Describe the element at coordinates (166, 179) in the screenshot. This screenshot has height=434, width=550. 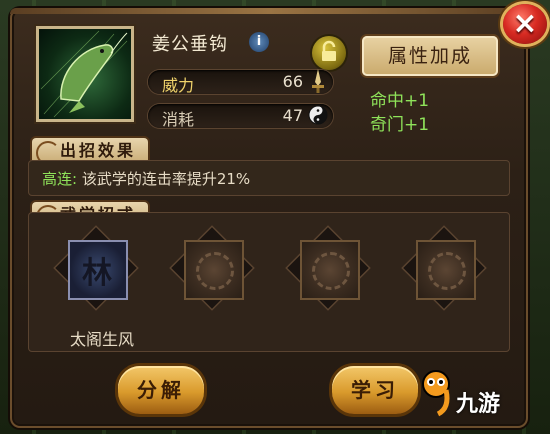
I see `effect-text: 该武学的连击率提升21%` at that location.